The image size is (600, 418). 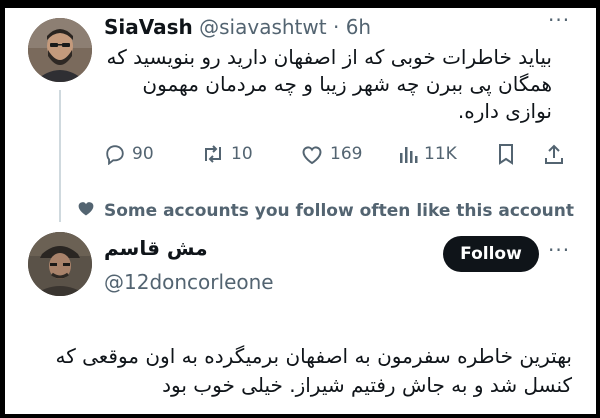 I want to click on tweet-more-options-icon: ···, so click(x=559, y=20).